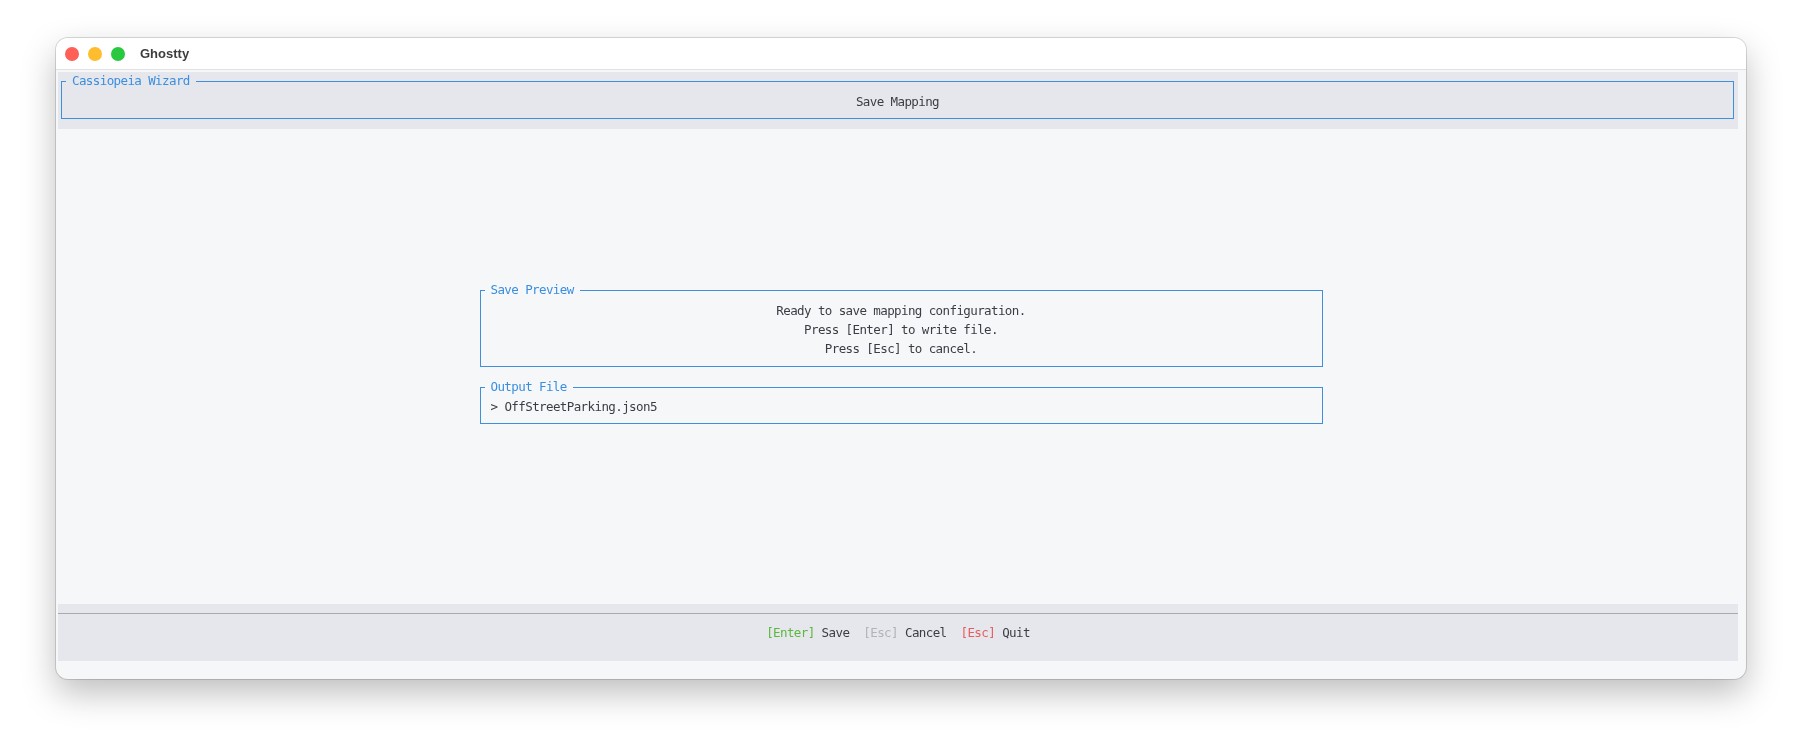 This screenshot has width=1802, height=753. I want to click on panel-title: Output File, so click(528, 387).